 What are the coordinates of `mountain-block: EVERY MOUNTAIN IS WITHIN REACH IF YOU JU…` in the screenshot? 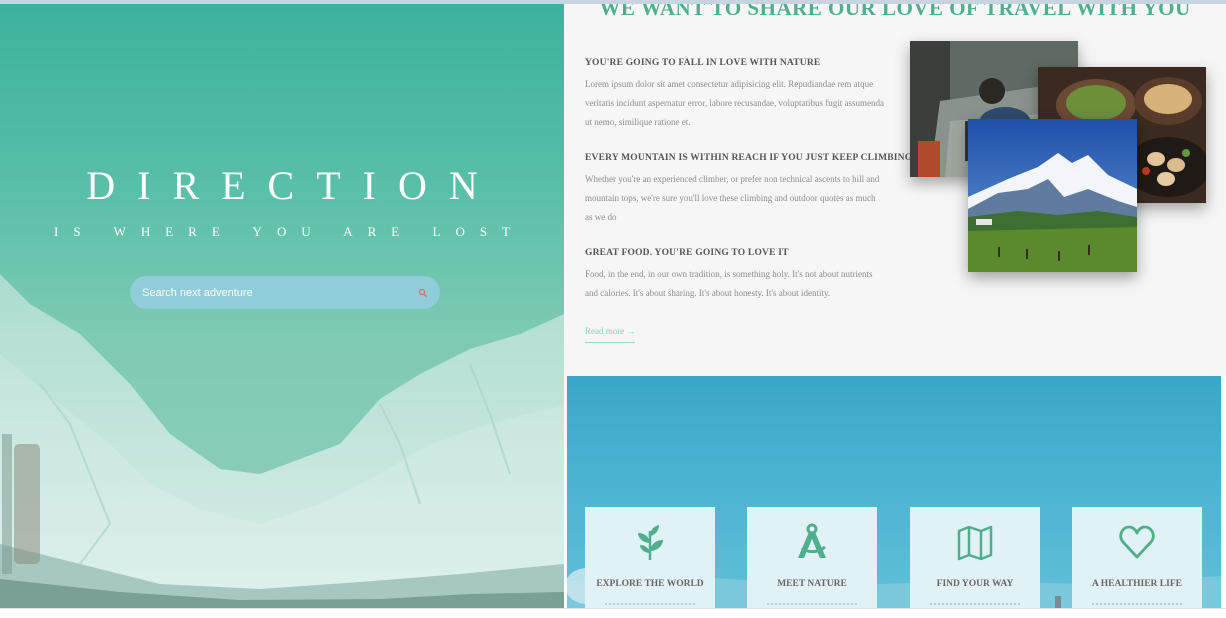 It's located at (749, 190).